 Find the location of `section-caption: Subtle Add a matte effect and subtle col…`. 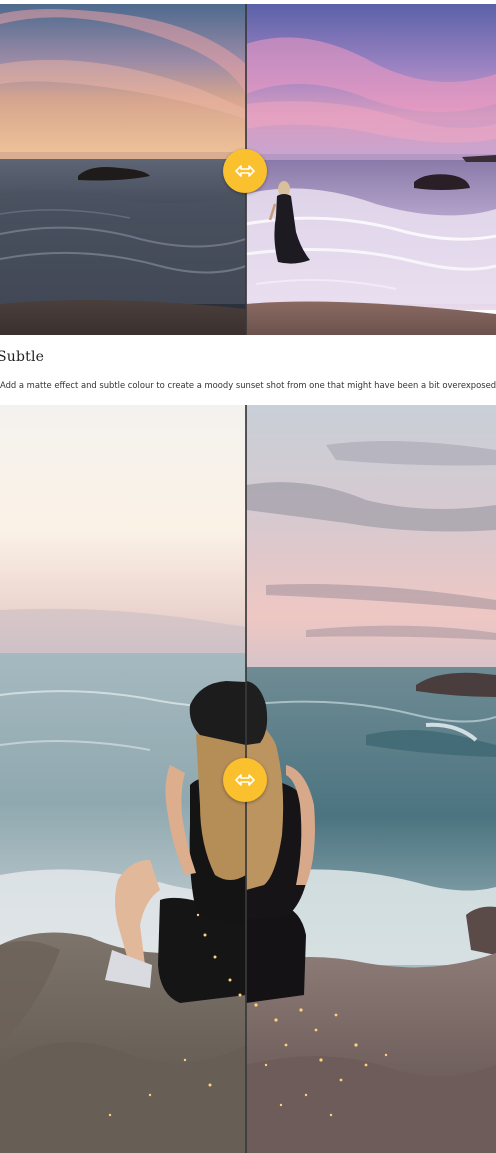

section-caption: Subtle Add a matte effect and subtle col… is located at coordinates (248, 370).